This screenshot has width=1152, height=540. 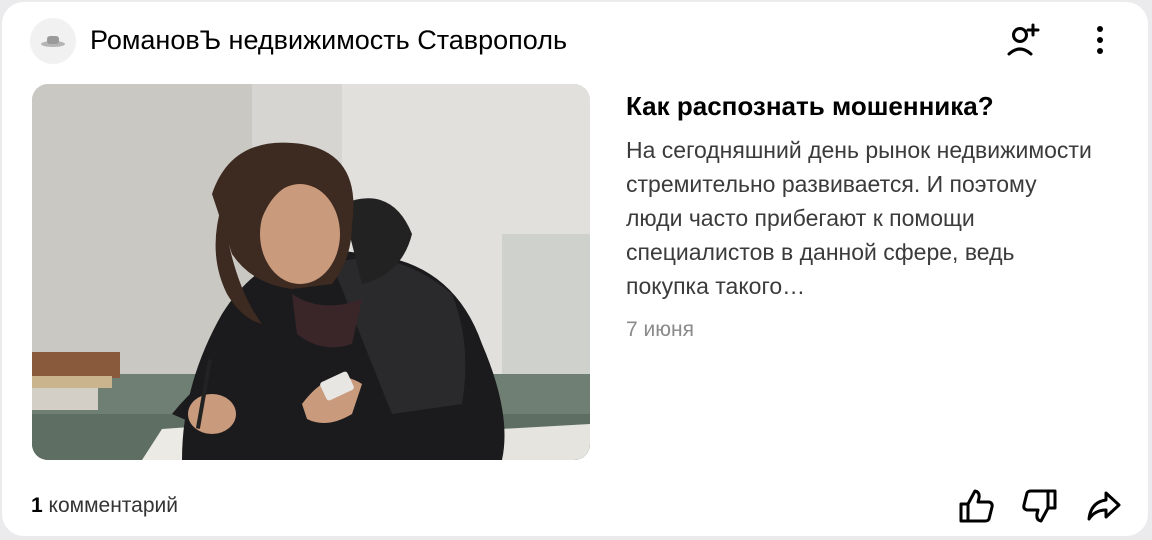 I want to click on hat-logo-icon, so click(x=53, y=41).